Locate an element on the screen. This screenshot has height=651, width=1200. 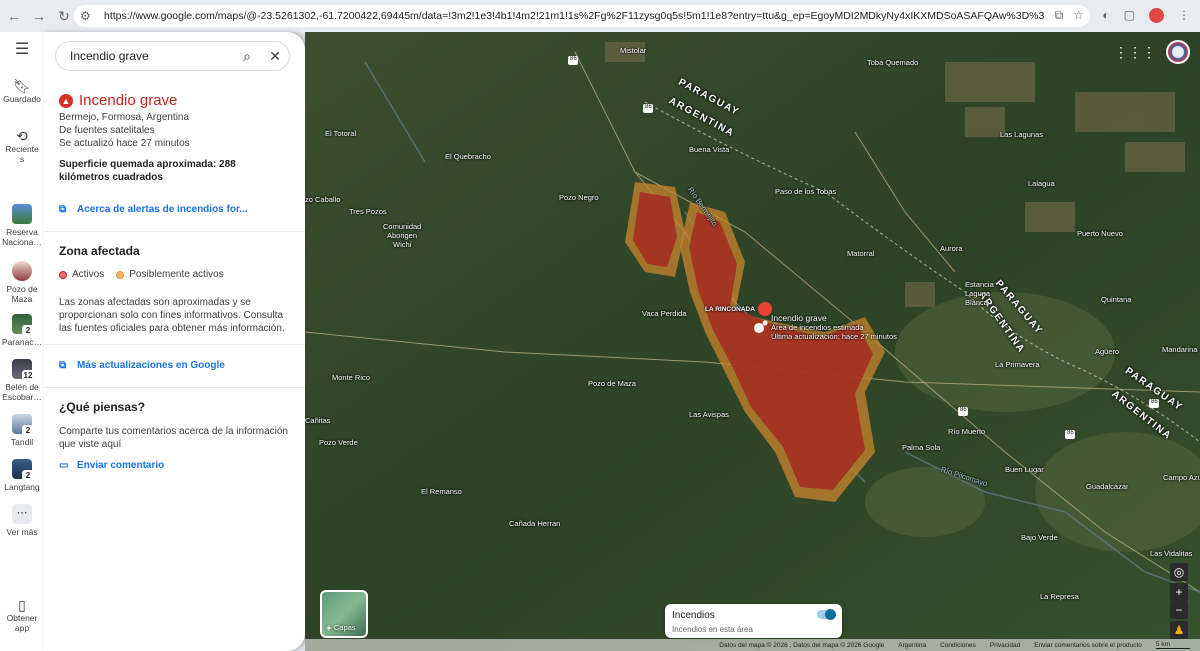
recent-place-2: Pozo de Maza is located at coordinates (22, 282).